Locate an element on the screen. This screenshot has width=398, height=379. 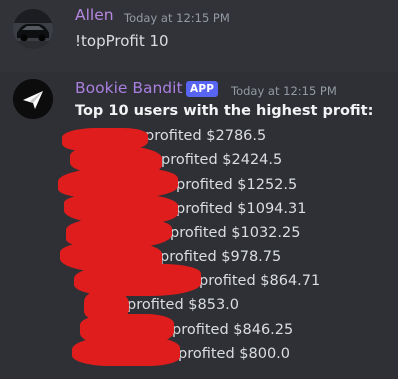
leaderboard-line: profited $1094.31 is located at coordinates (241, 209).